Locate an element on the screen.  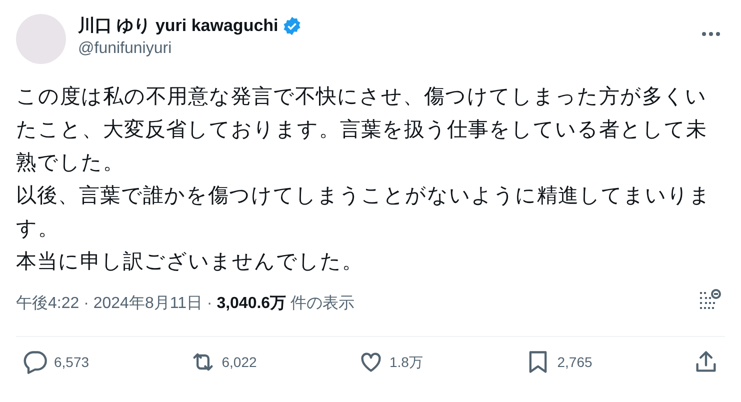
display-name: 川口 ゆり yuri kawaguchi is located at coordinates (178, 26).